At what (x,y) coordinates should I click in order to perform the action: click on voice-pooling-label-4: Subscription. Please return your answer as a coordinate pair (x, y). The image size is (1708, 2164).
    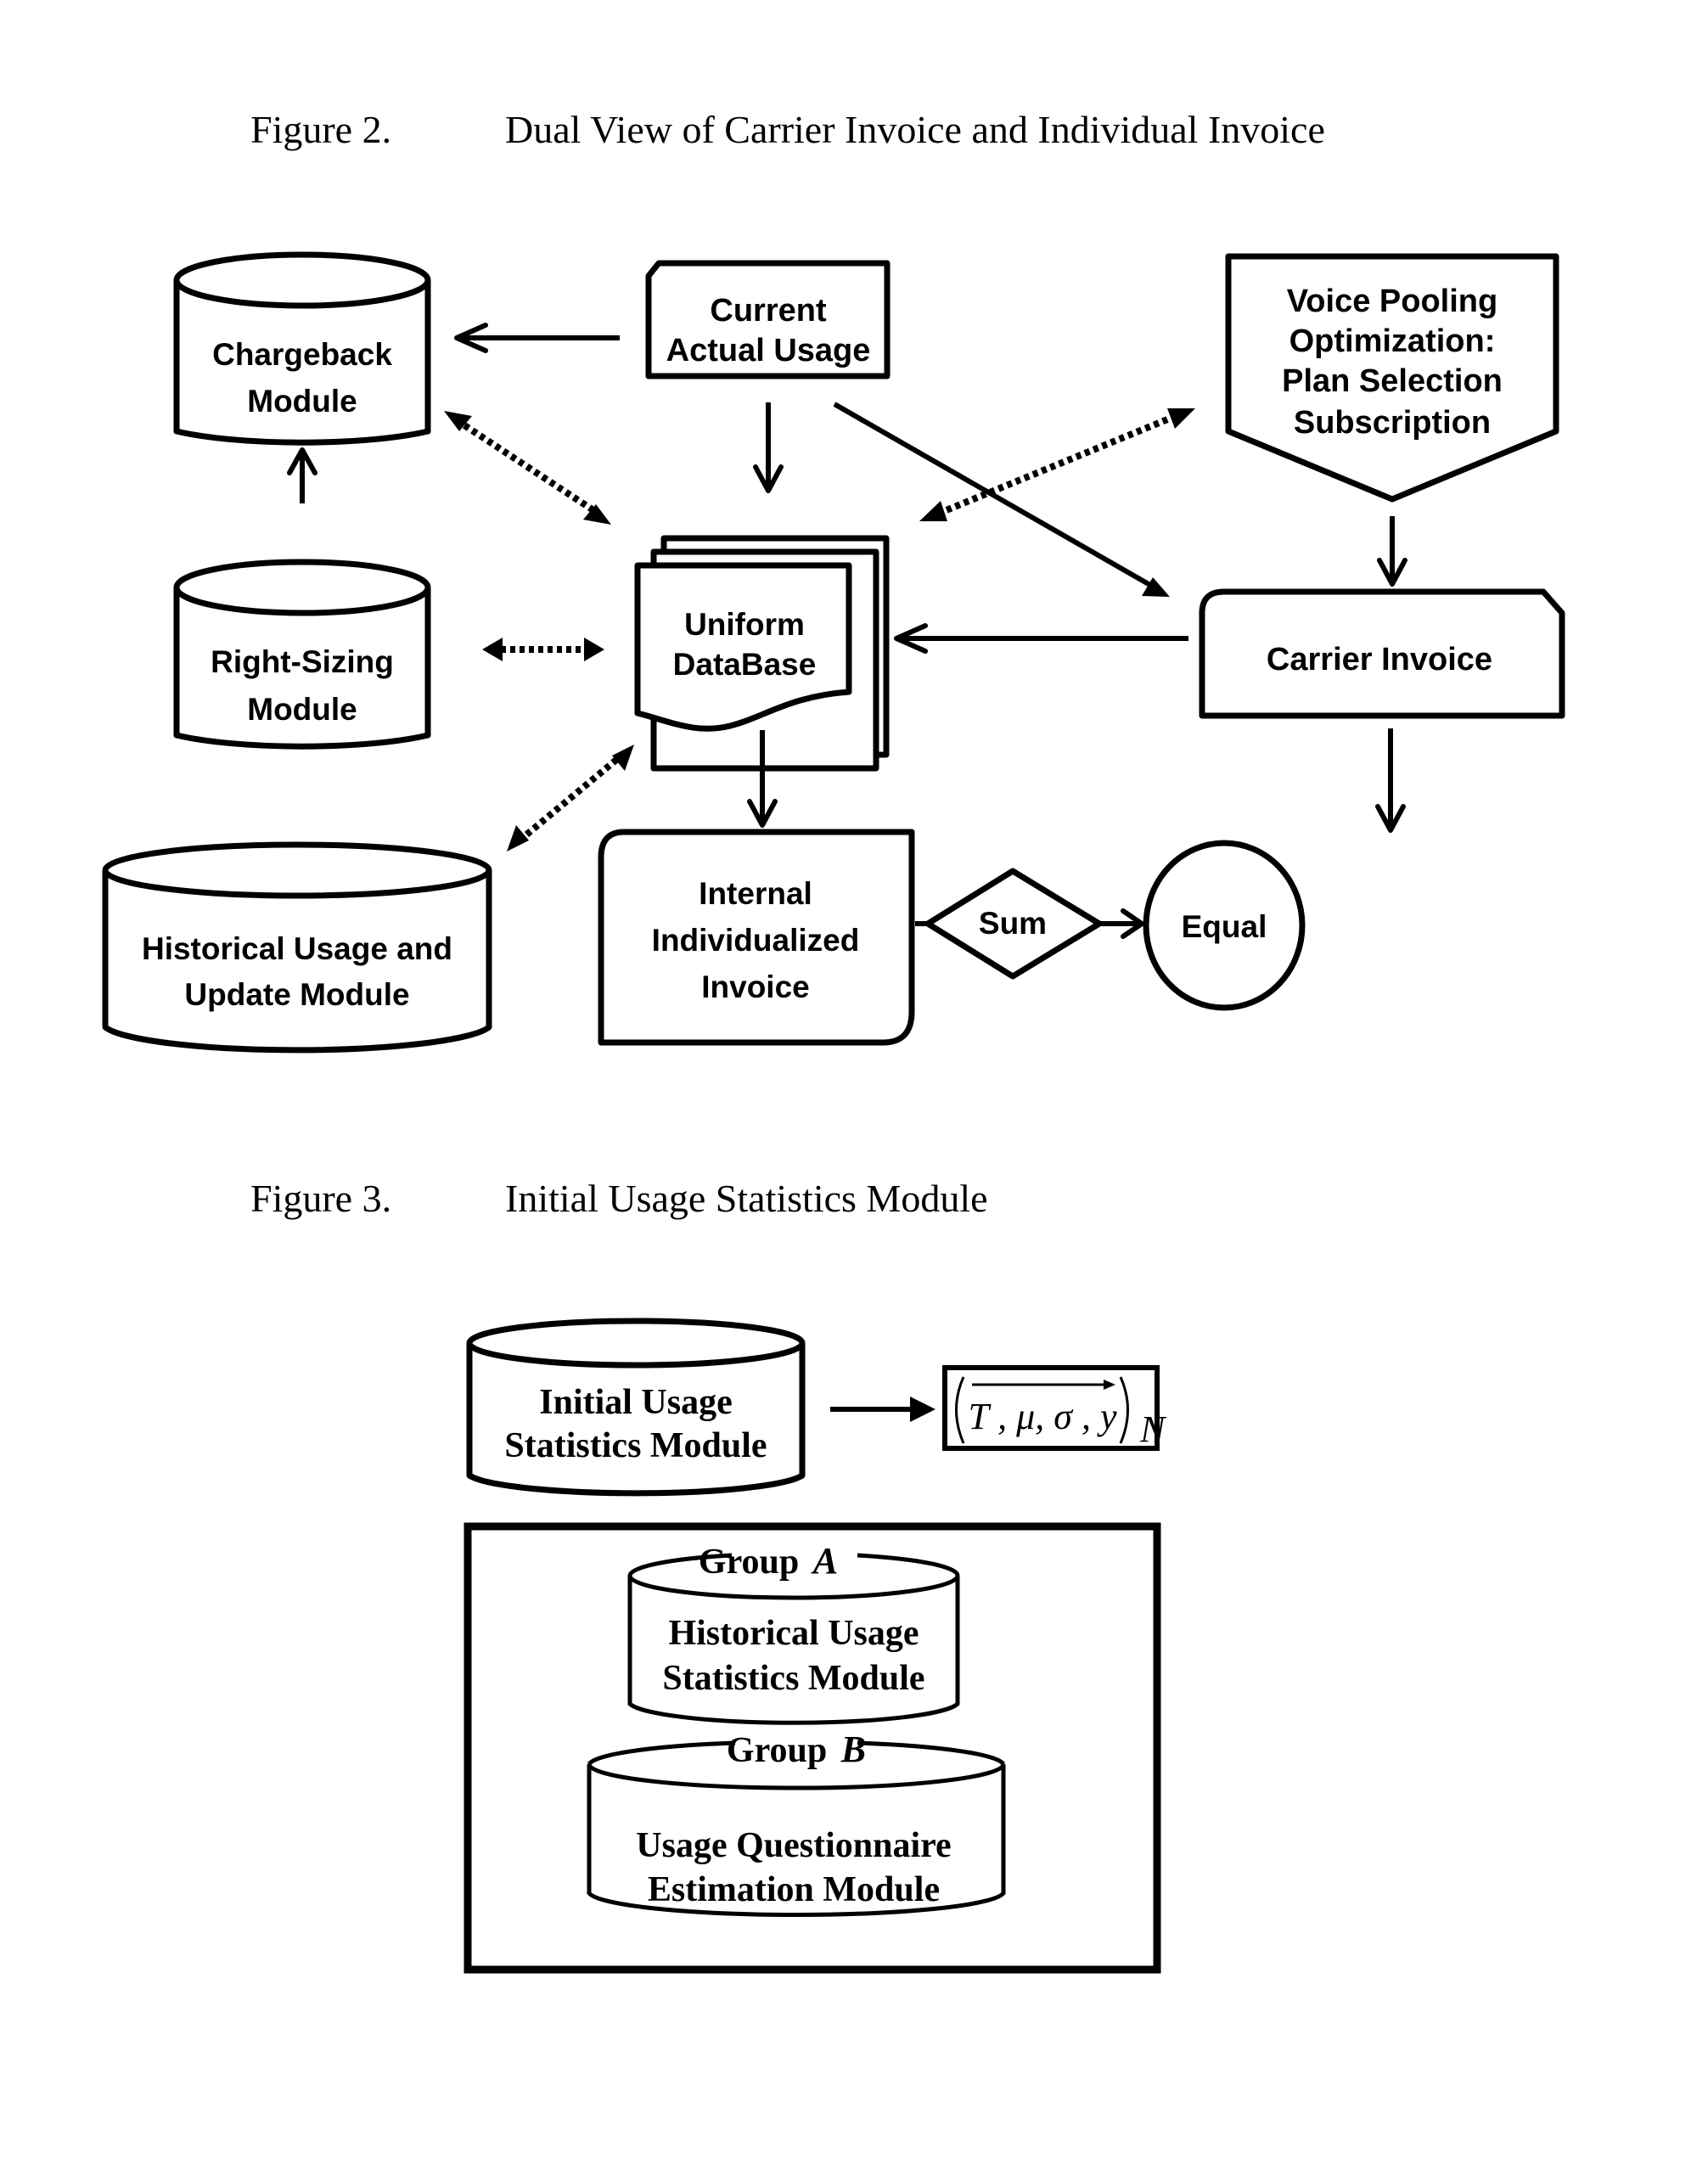
    Looking at the image, I should click on (1392, 423).